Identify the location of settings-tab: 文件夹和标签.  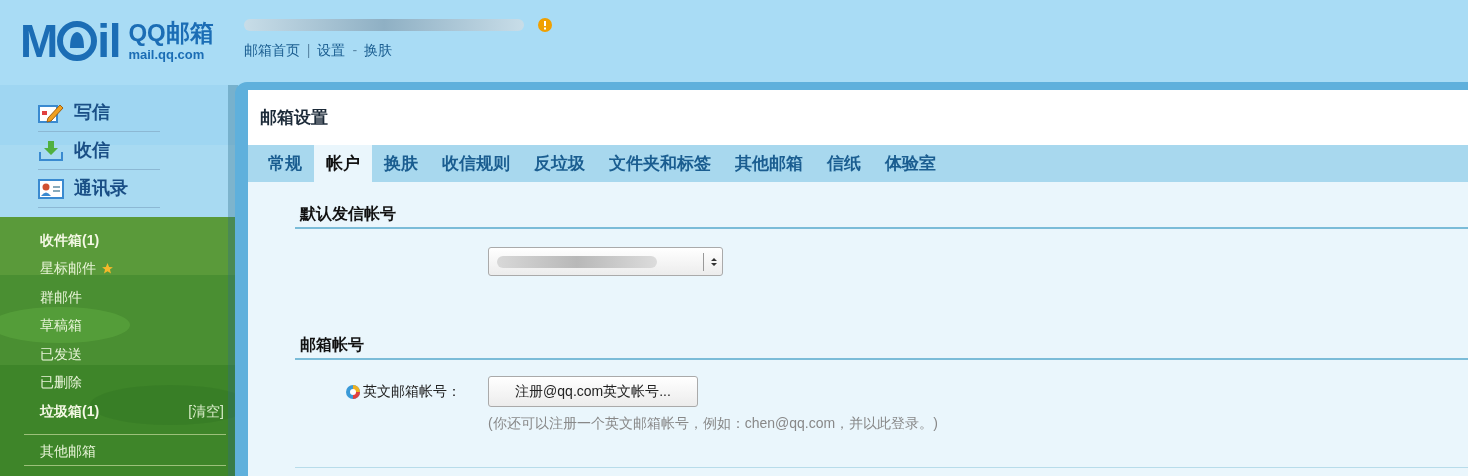
(660, 163).